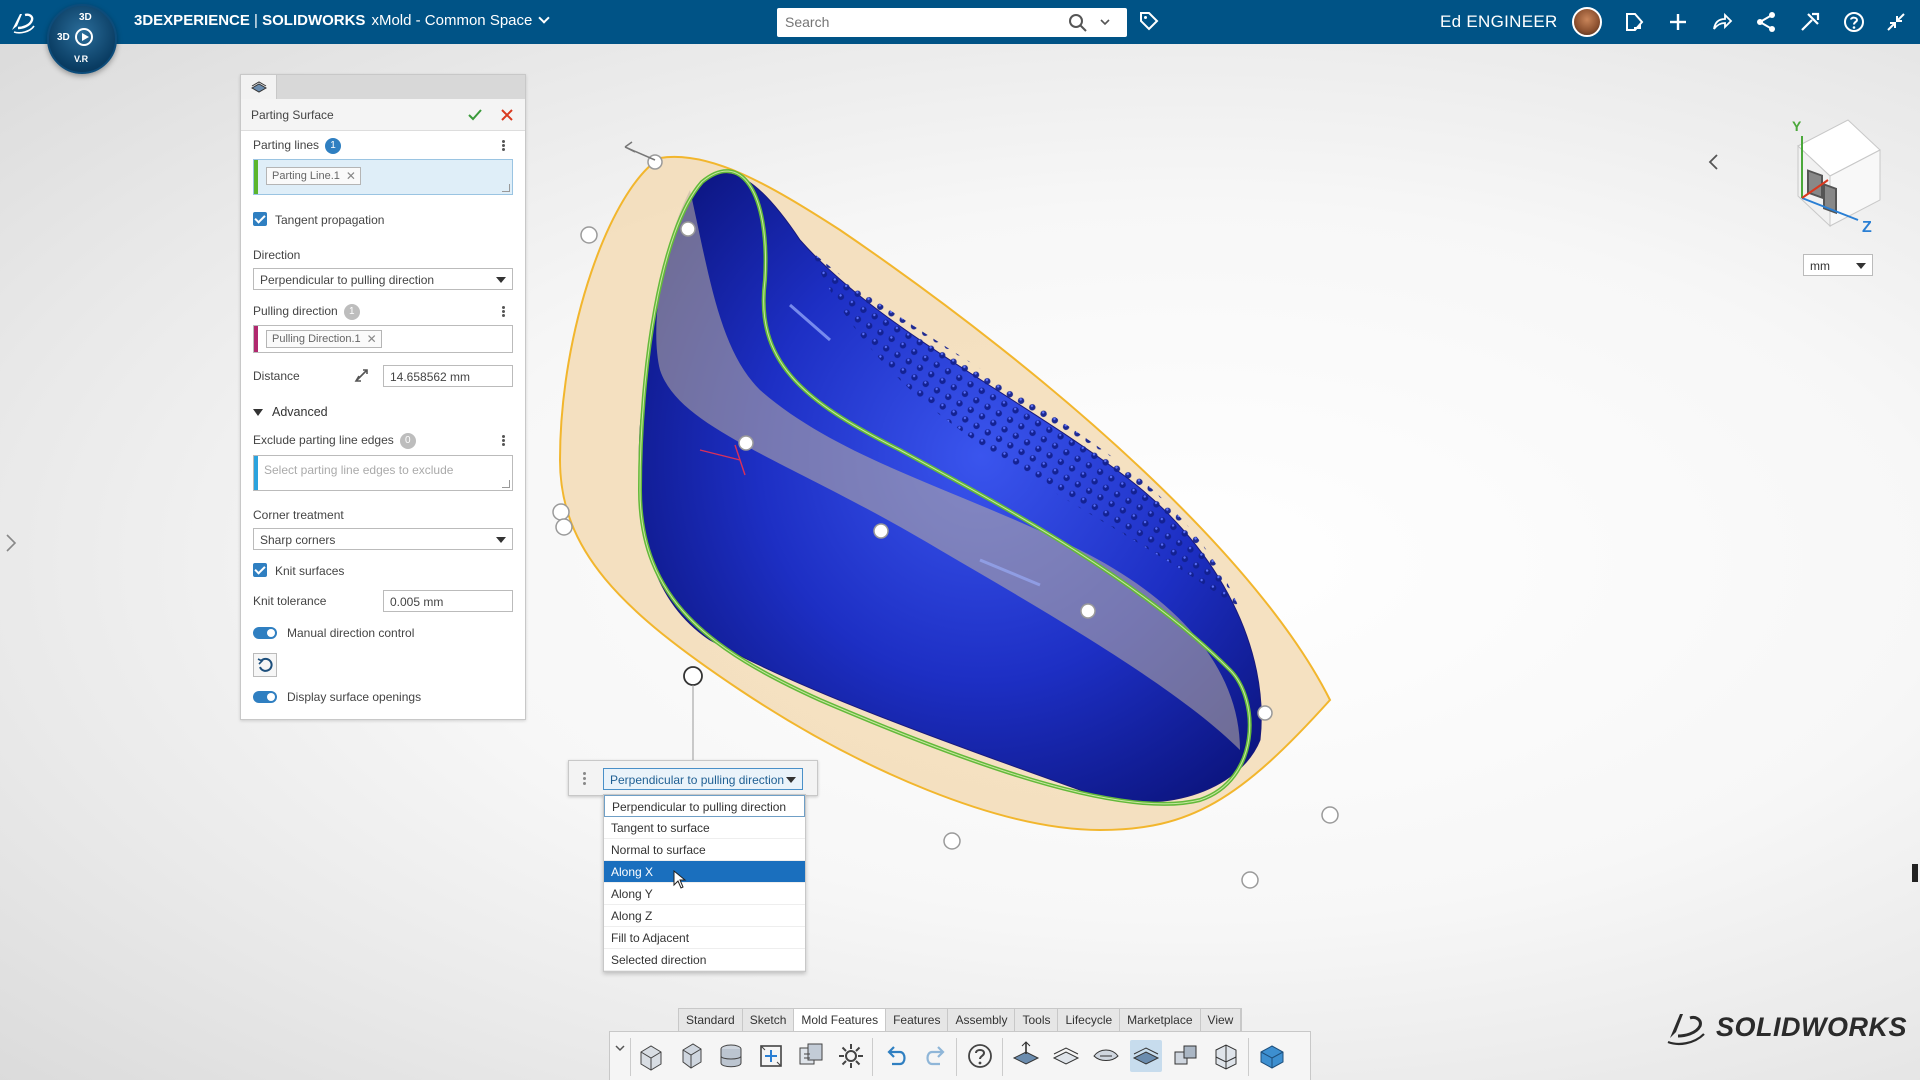  What do you see at coordinates (265, 633) in the screenshot?
I see `manual-direction-toggle` at bounding box center [265, 633].